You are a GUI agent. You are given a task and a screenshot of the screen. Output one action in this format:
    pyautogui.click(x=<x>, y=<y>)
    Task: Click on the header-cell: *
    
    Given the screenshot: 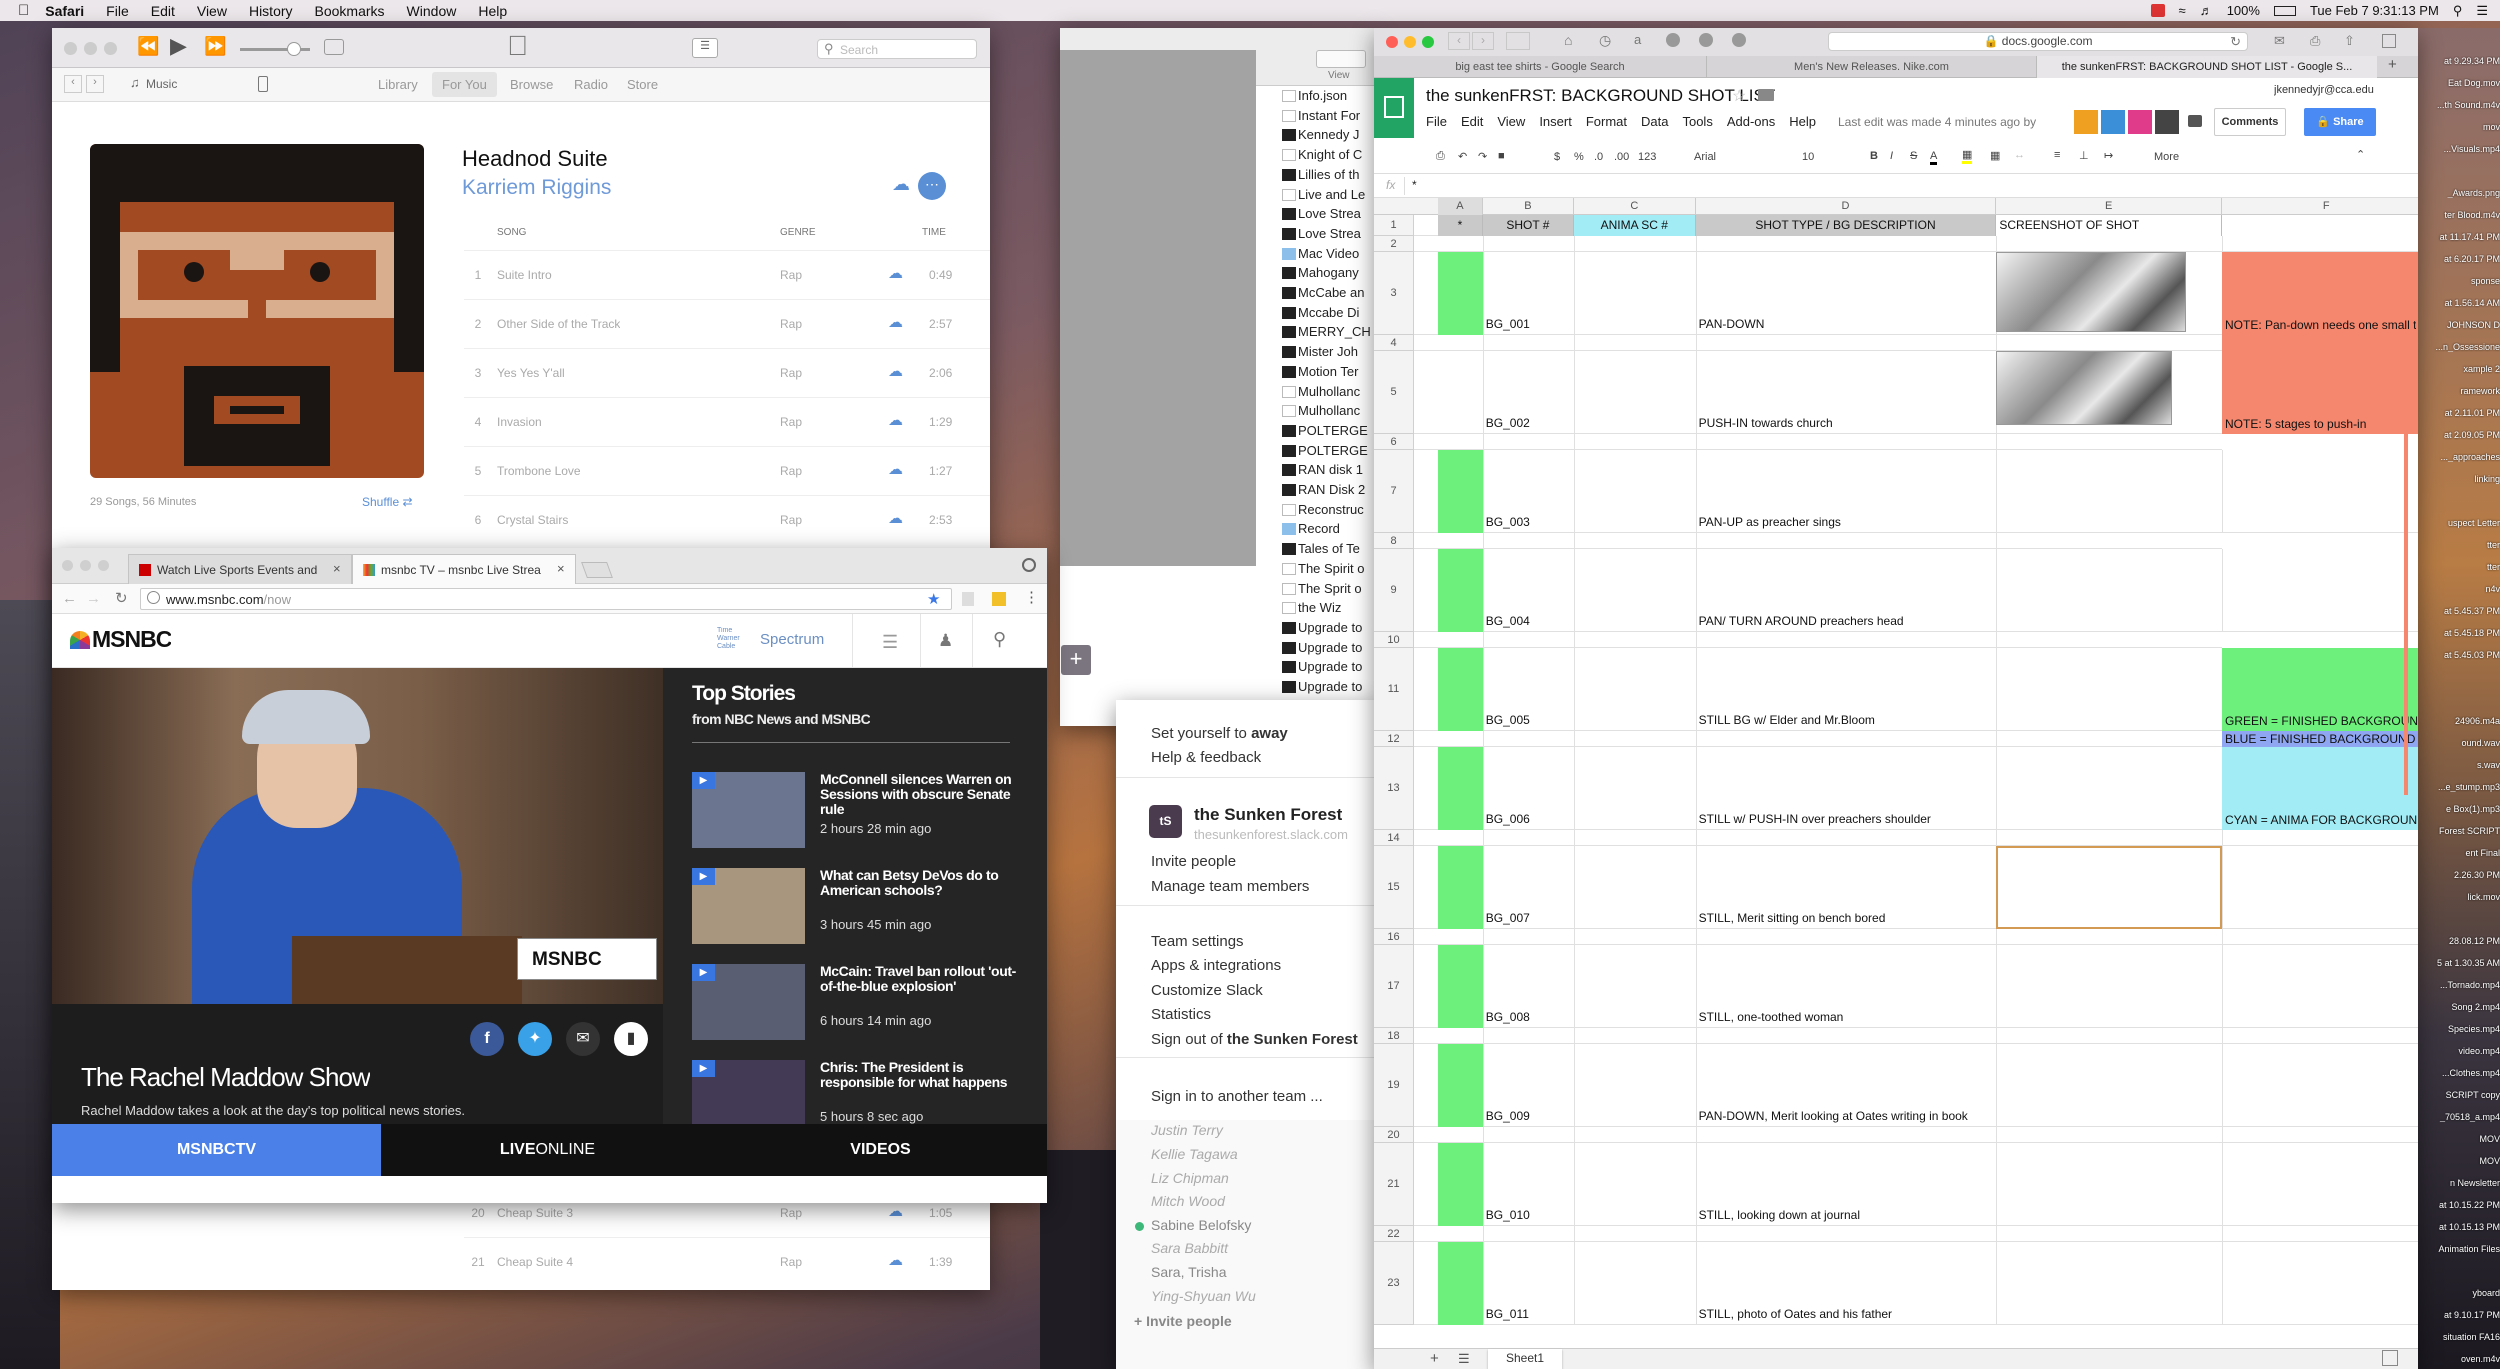 What is the action you would take?
    pyautogui.click(x=1460, y=225)
    